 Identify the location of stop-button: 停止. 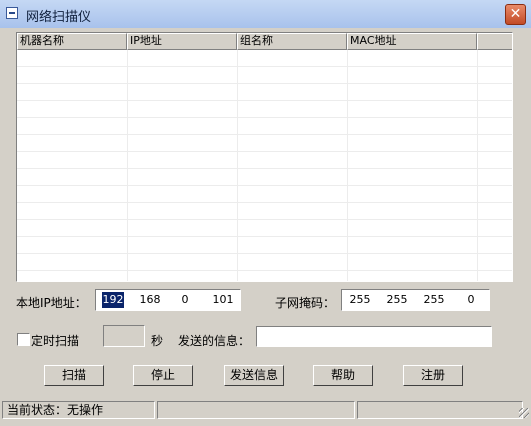
(163, 375).